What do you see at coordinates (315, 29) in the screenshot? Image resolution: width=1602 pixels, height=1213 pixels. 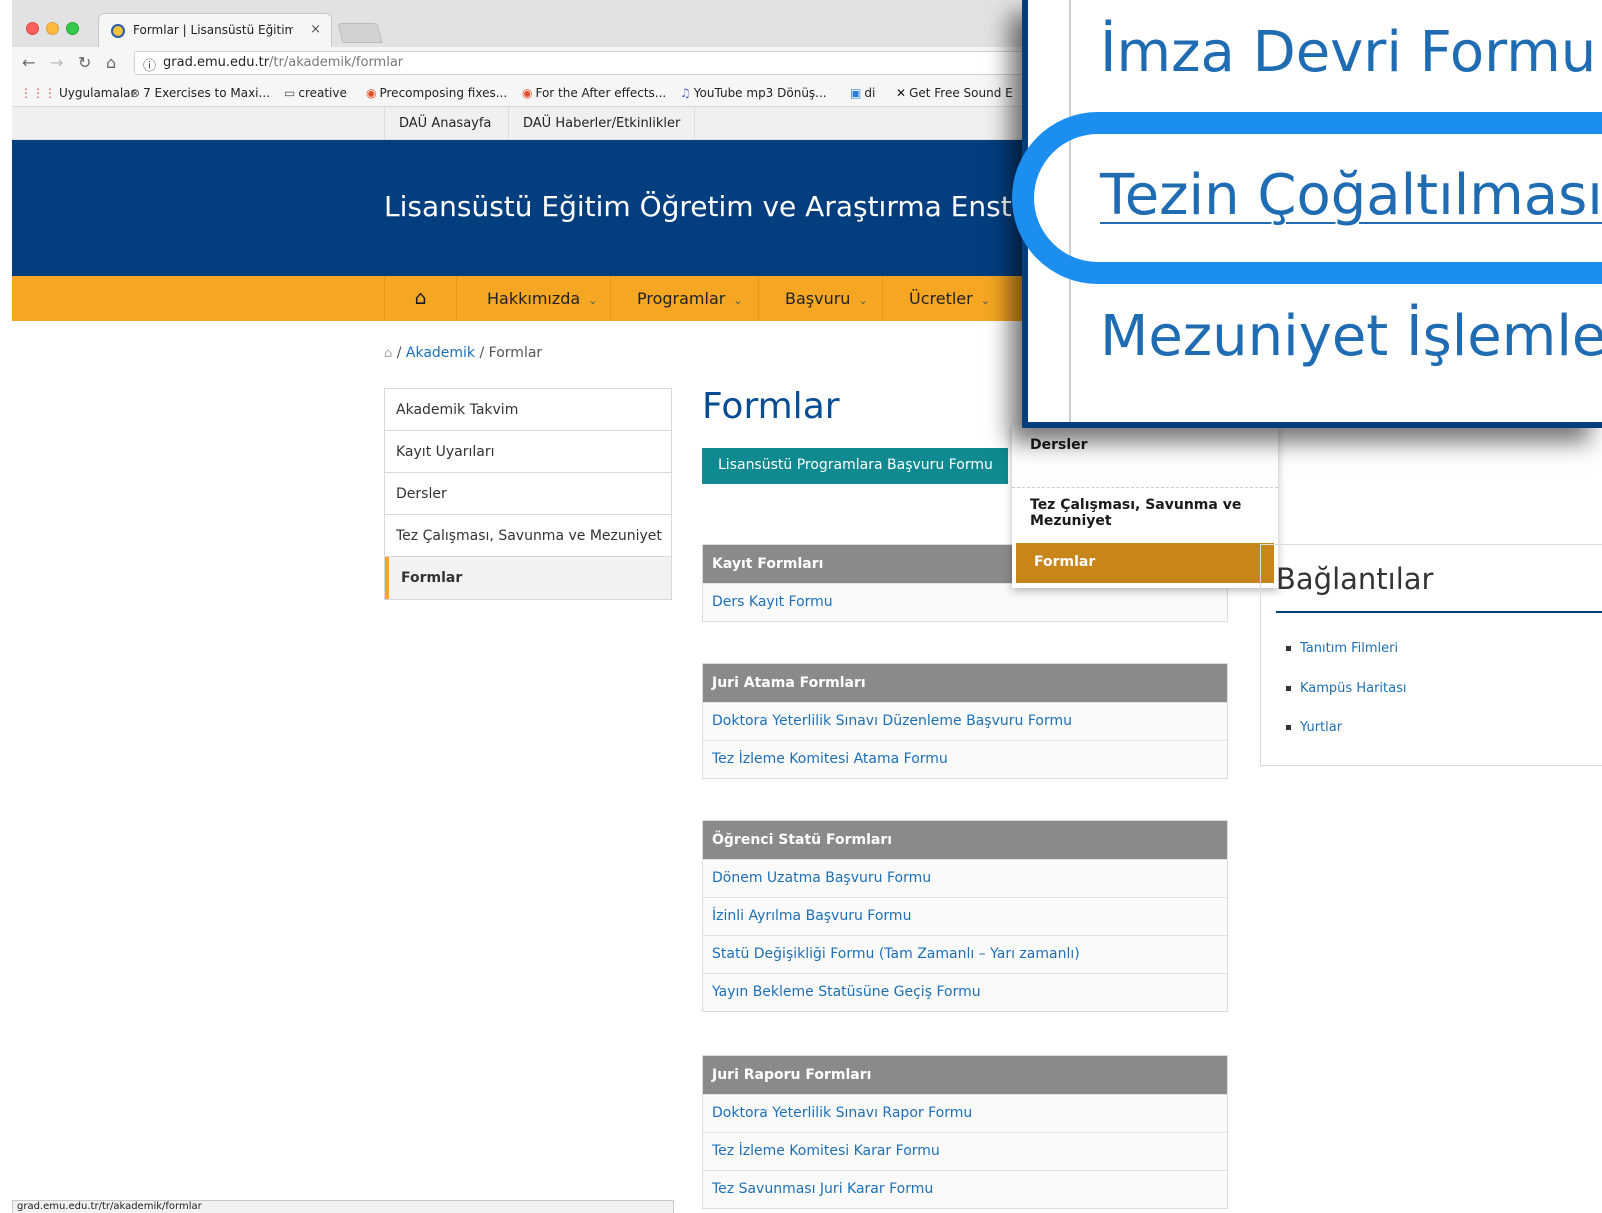 I see `tab-close-icon: ×` at bounding box center [315, 29].